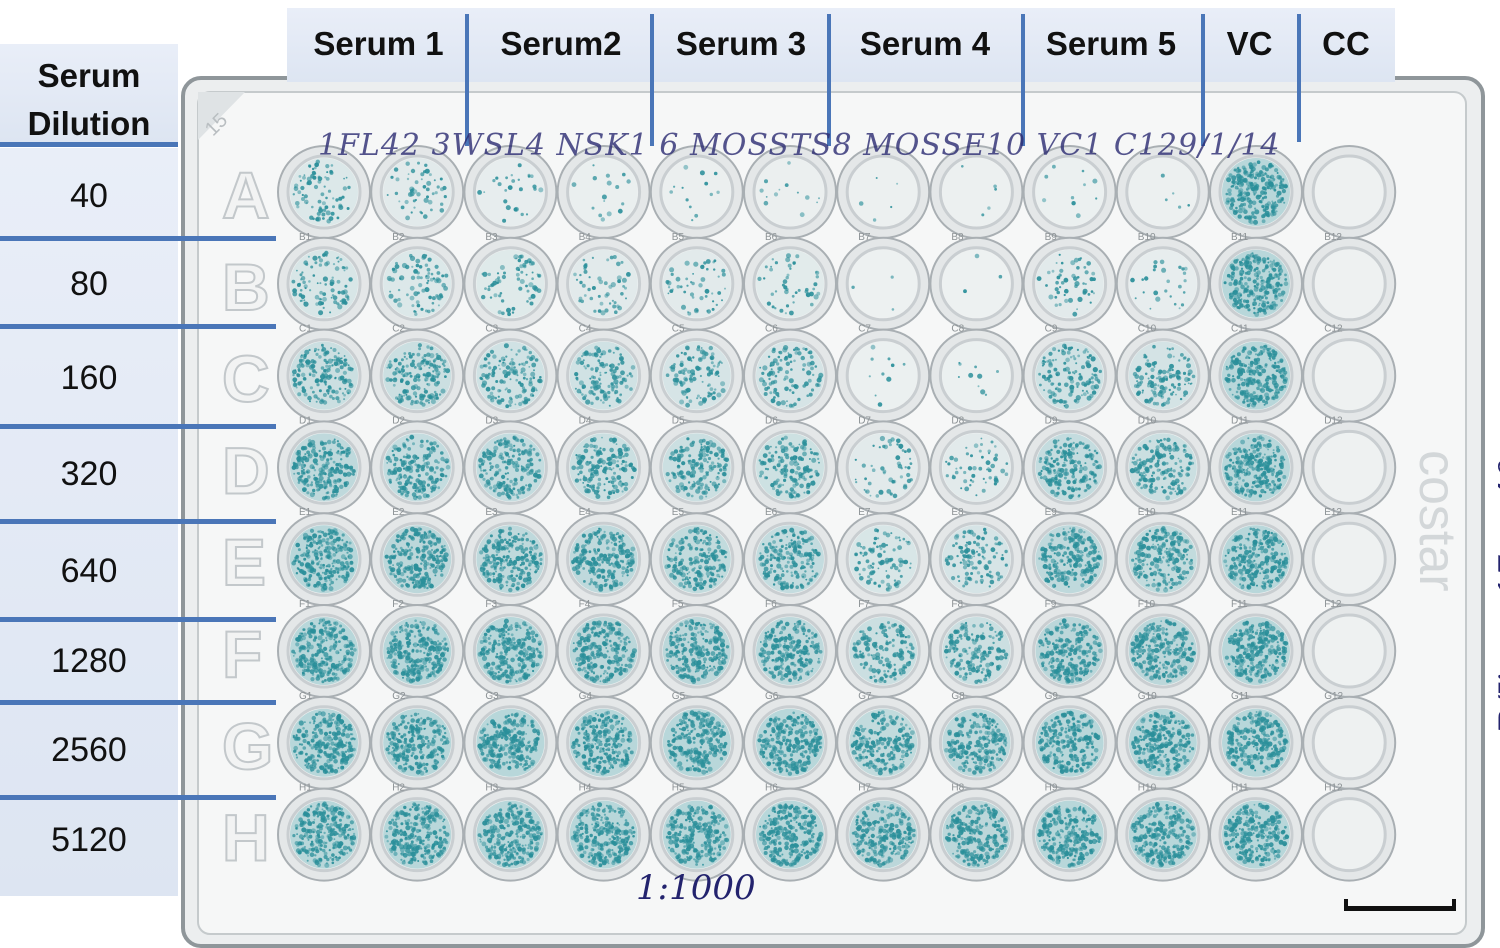 Image resolution: width=1500 pixels, height=948 pixels. Describe the element at coordinates (305, 604) in the screenshot. I see `well-id-label: F1` at that location.